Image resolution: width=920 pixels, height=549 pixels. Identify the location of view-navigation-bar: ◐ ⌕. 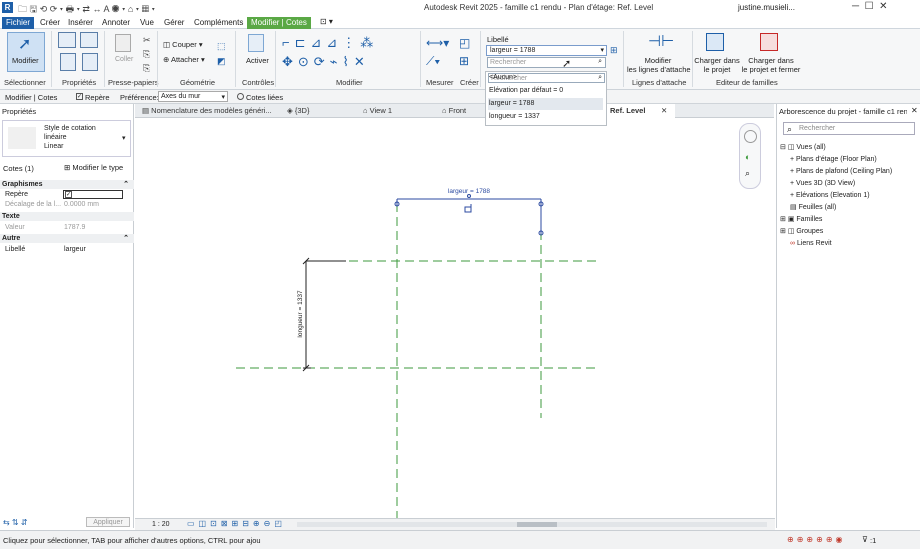
(750, 156).